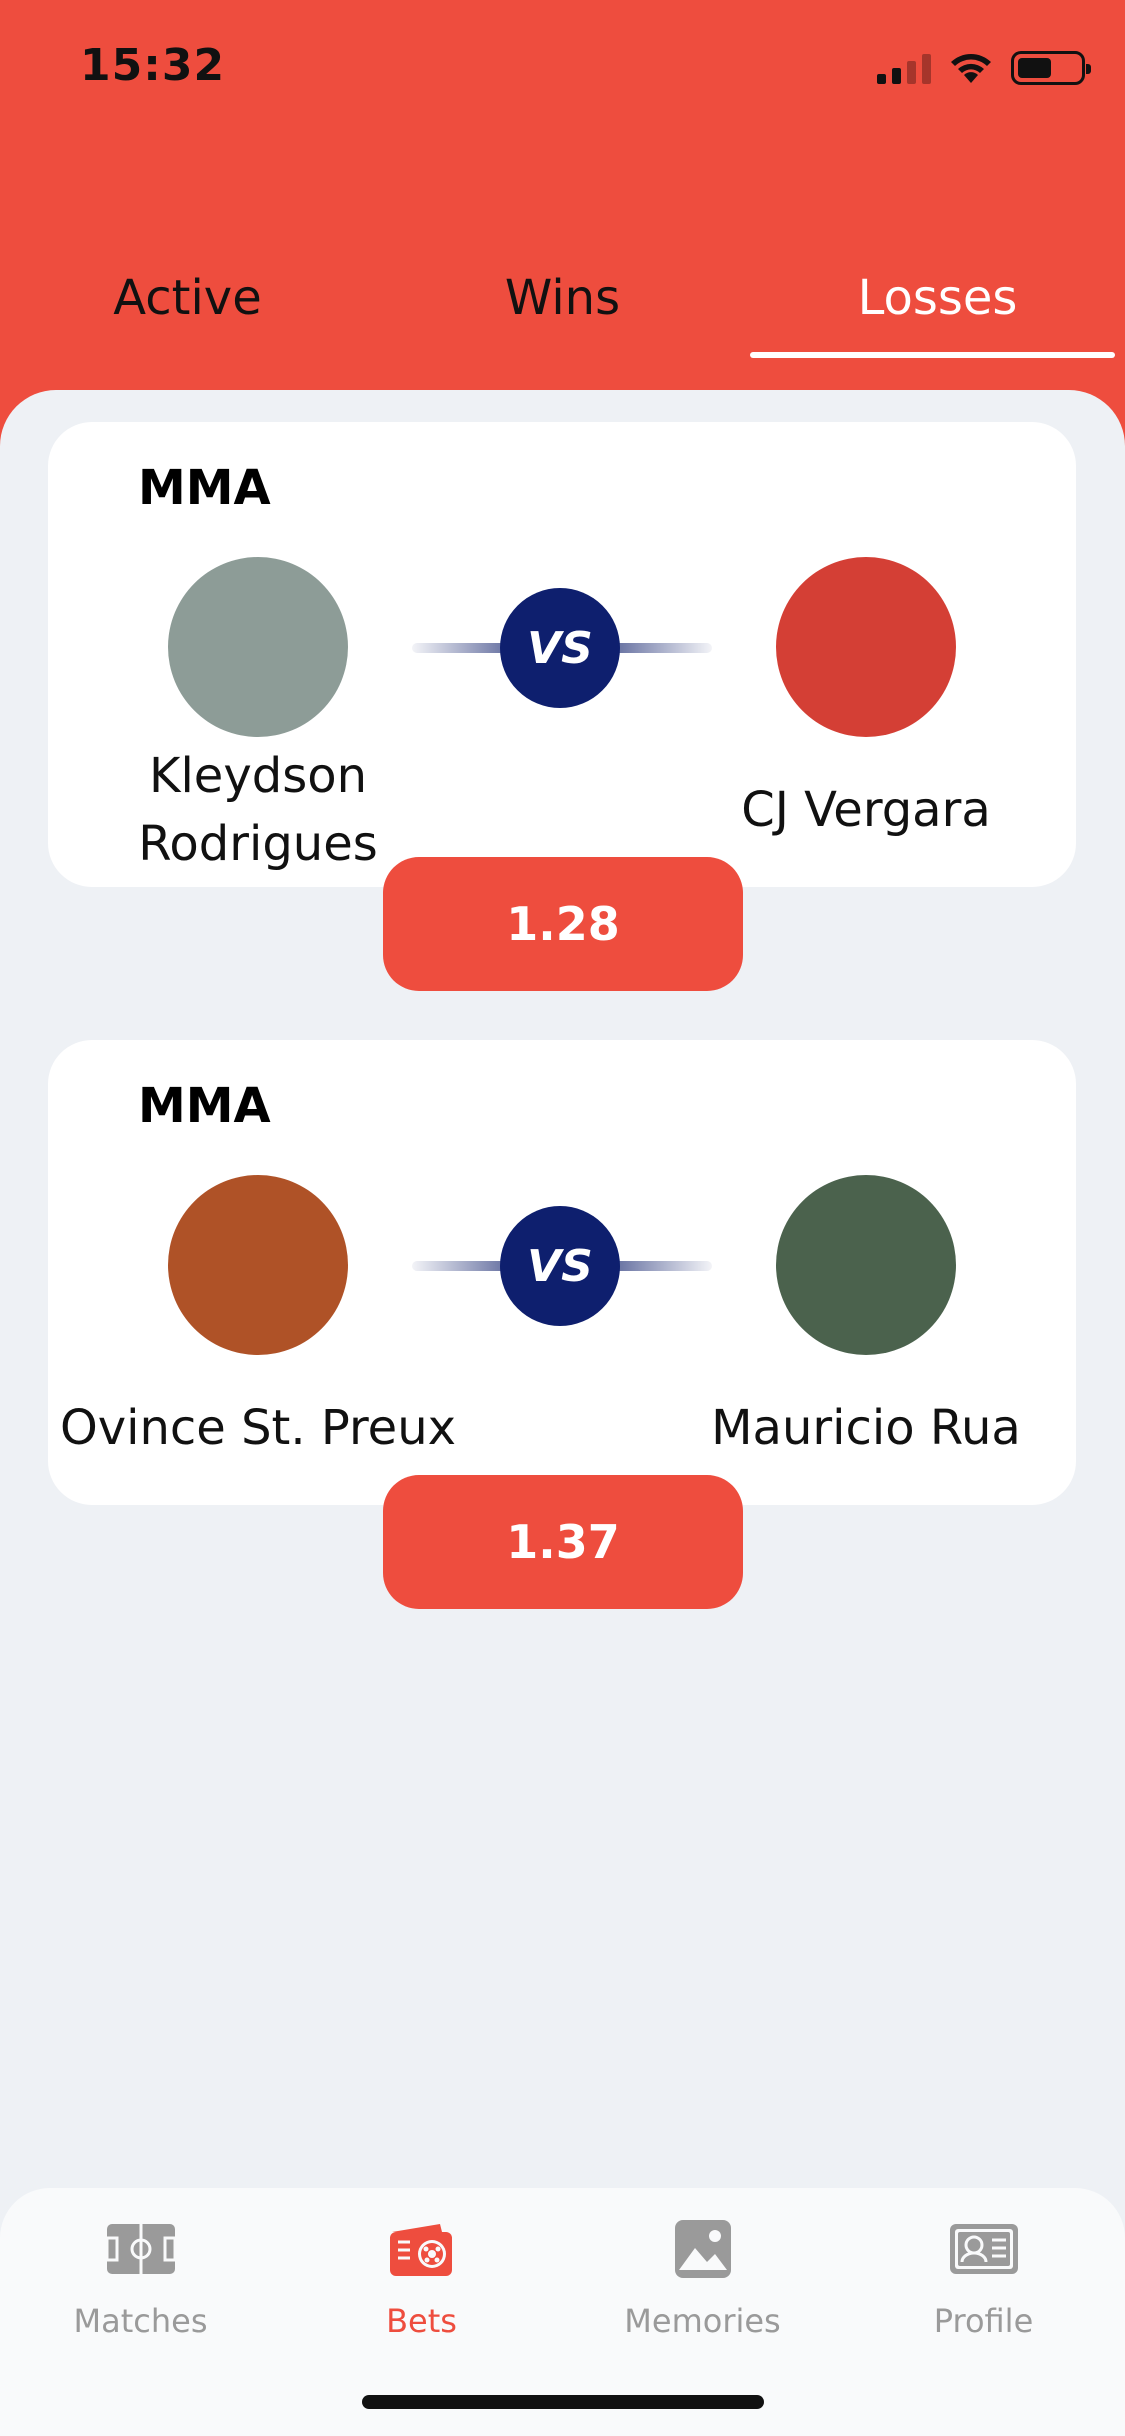 This screenshot has width=1125, height=2436. What do you see at coordinates (563, 2402) in the screenshot?
I see `home-indicator` at bounding box center [563, 2402].